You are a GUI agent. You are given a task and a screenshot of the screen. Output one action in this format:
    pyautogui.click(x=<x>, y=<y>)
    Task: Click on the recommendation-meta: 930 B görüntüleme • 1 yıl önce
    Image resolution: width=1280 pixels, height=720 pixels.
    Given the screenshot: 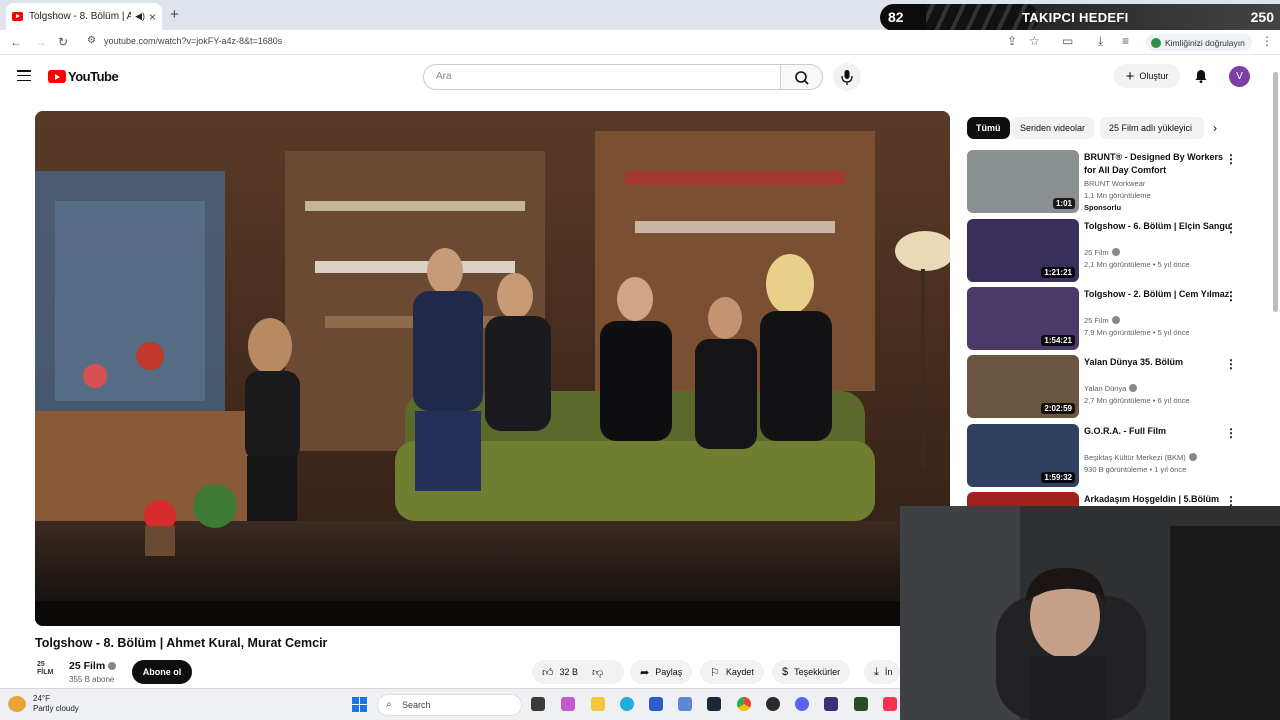 What is the action you would take?
    pyautogui.click(x=1135, y=469)
    